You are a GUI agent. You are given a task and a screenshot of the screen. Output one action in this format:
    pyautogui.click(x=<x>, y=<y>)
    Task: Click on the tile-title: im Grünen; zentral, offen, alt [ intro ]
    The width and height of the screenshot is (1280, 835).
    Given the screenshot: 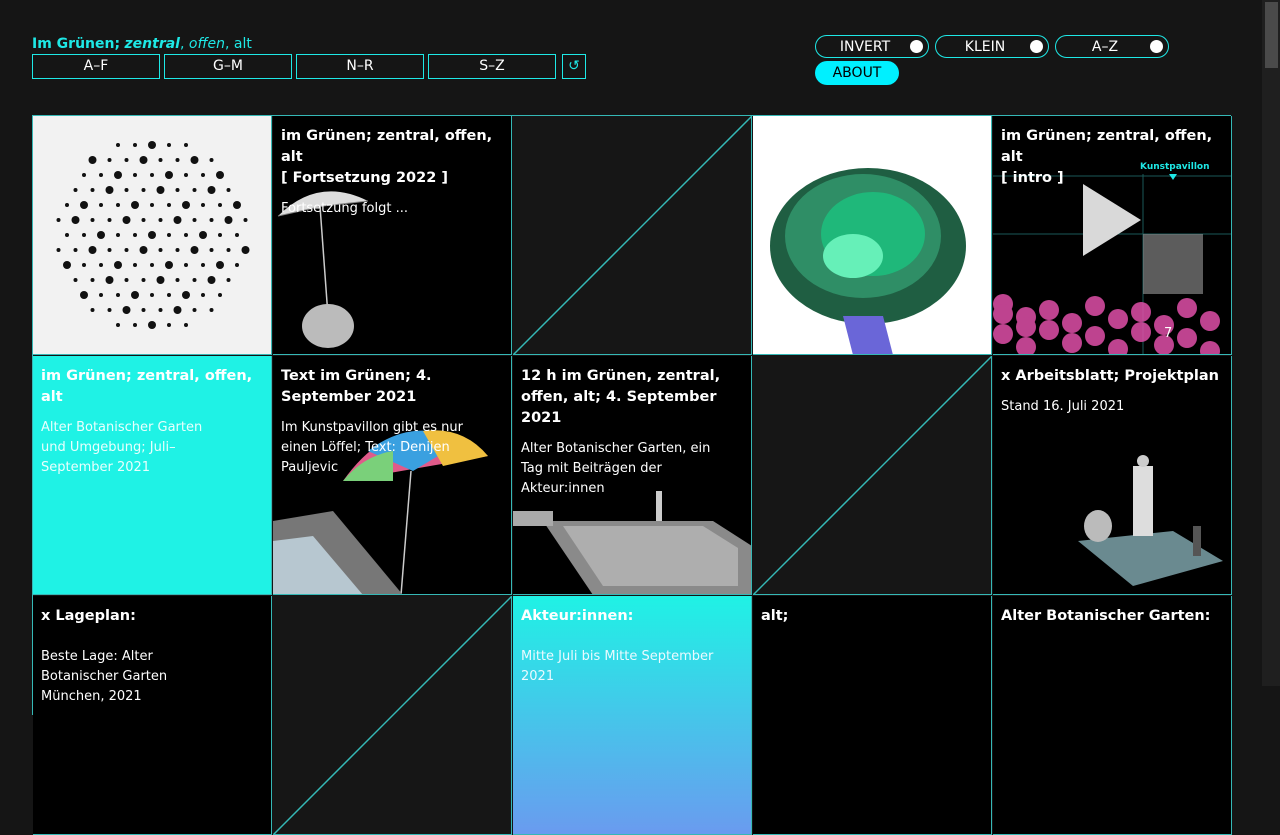 What is the action you would take?
    pyautogui.click(x=1107, y=157)
    